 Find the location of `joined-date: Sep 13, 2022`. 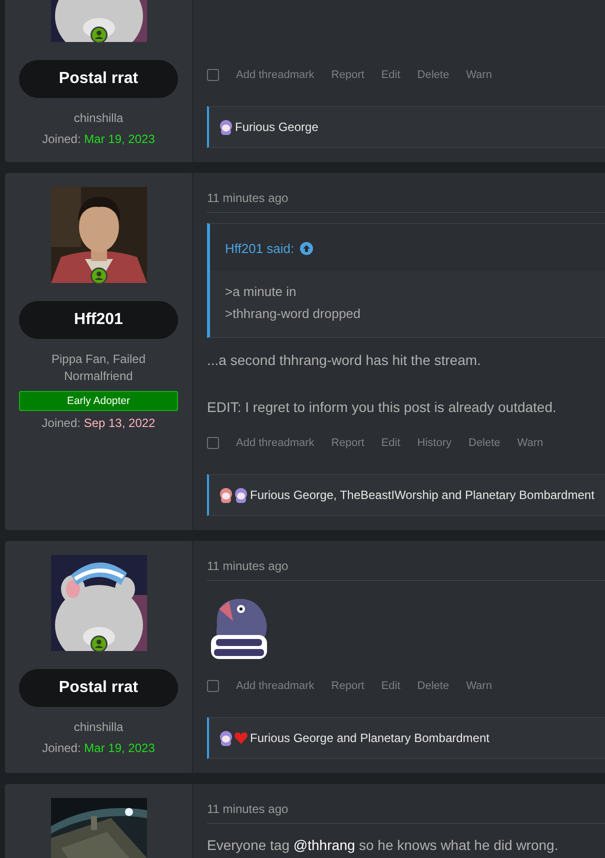

joined-date: Sep 13, 2022 is located at coordinates (120, 423).